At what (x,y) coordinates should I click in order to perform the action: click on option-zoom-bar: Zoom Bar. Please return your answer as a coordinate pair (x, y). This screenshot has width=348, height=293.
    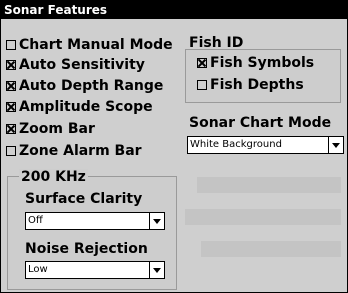
    Looking at the image, I should click on (50, 129).